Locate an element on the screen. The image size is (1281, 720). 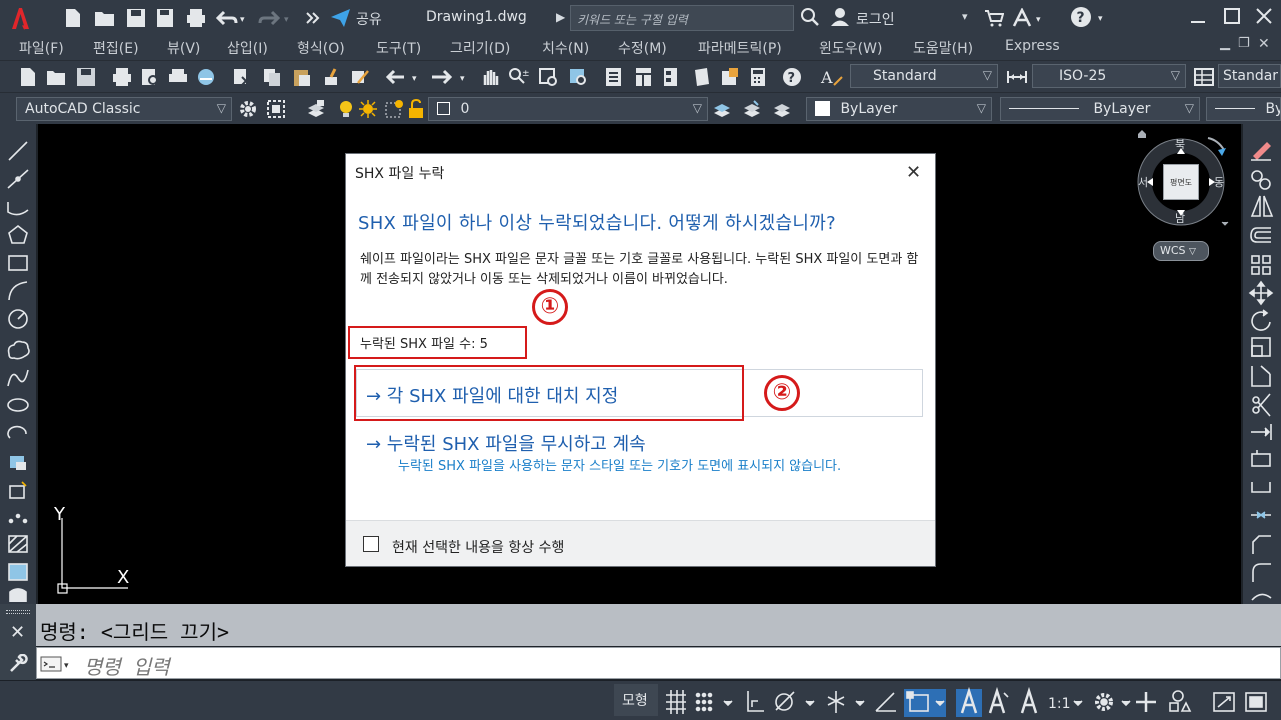
autocad-logo-icon: ▾ is located at coordinates (20, 18).